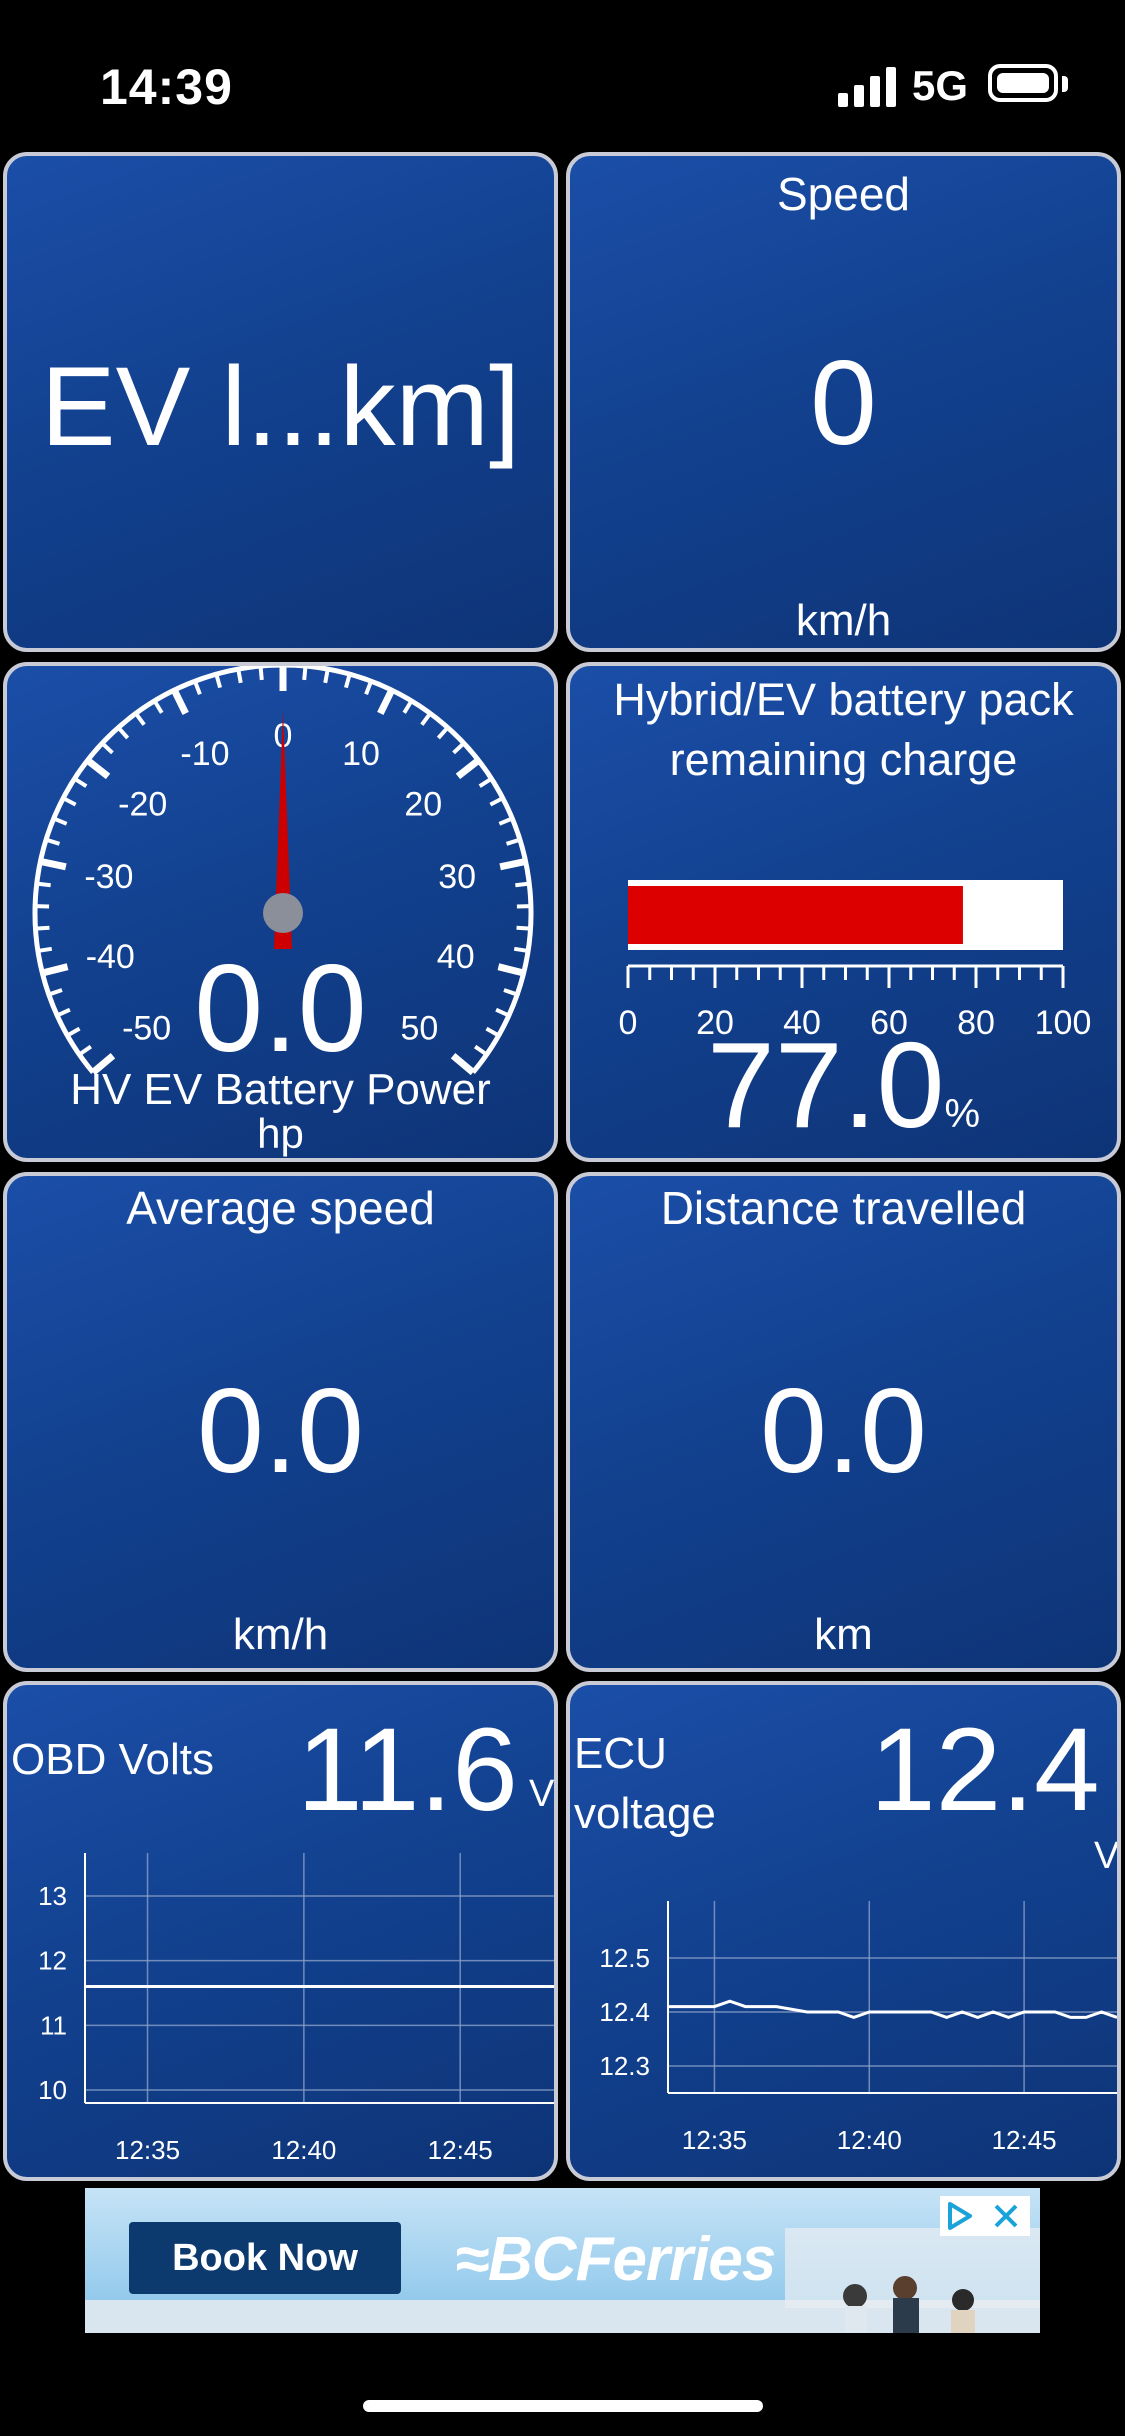 The image size is (1125, 2436). I want to click on book-now-button: Book Now, so click(265, 2258).